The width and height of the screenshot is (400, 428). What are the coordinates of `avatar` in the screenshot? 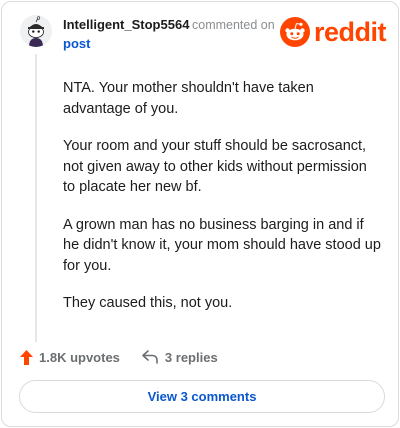 It's located at (36, 31).